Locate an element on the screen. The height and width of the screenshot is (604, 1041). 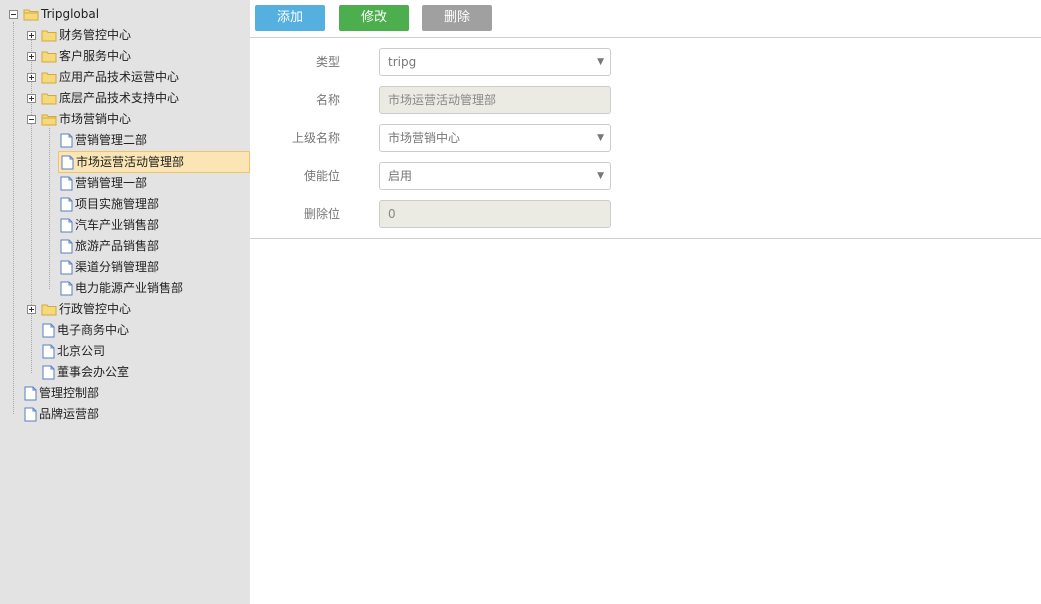
tree-node-marketing-1: 营销管理一部 is located at coordinates (103, 183).